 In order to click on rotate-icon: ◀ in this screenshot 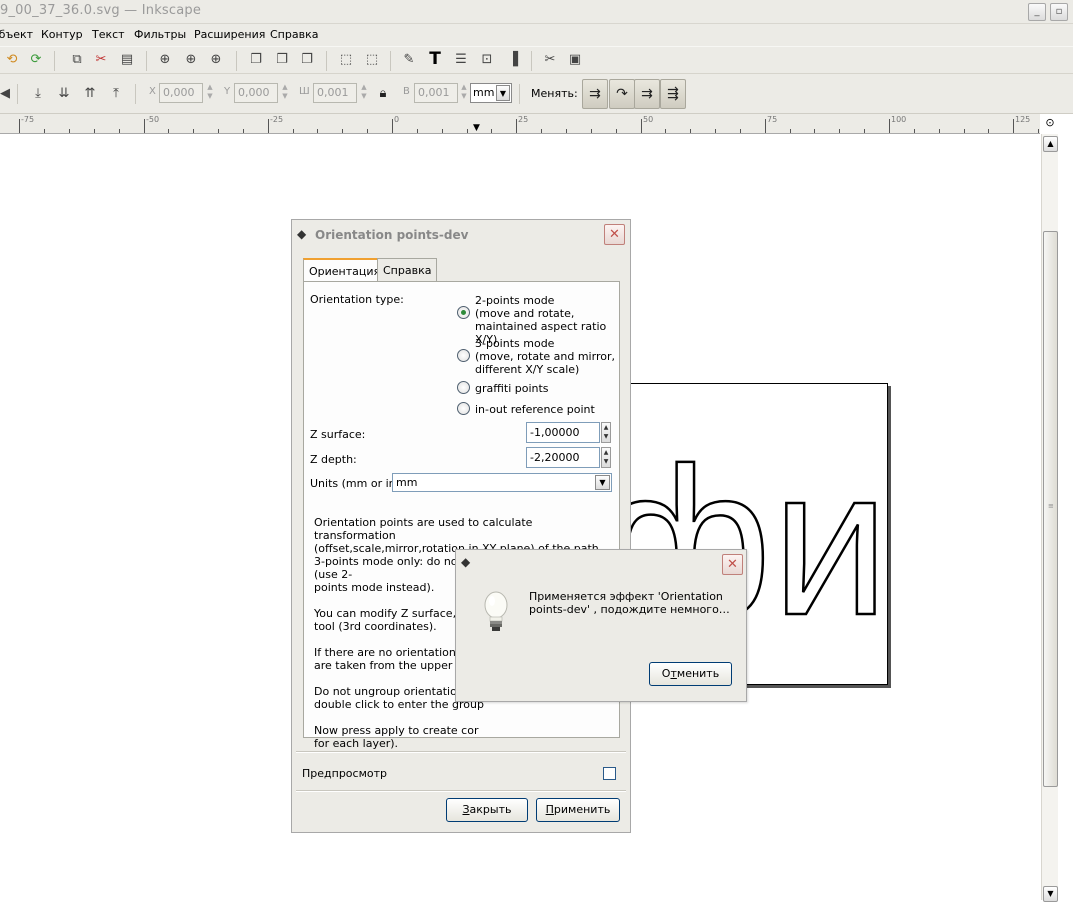, I will do `click(7, 94)`.